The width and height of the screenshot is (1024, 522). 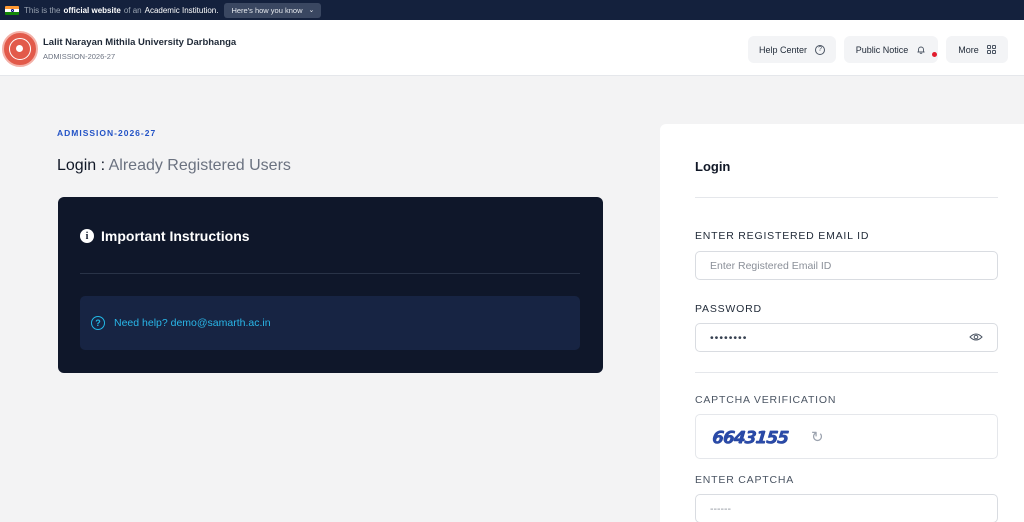 I want to click on captcha-box: 6643155 ↻, so click(x=846, y=436).